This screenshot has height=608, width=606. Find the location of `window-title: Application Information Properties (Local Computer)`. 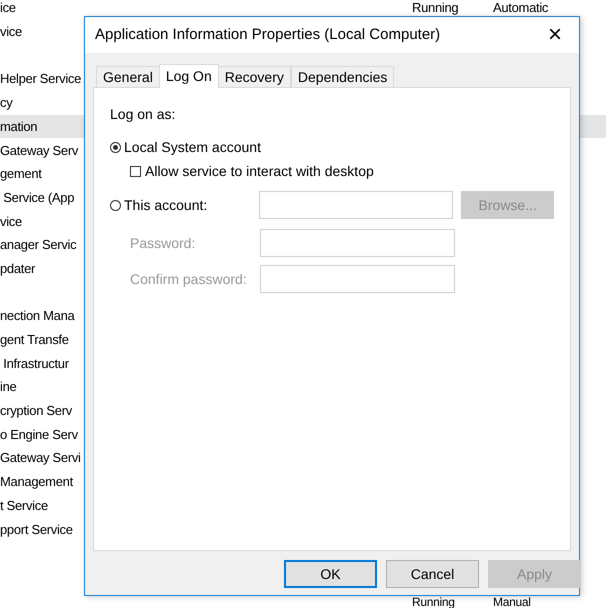

window-title: Application Information Properties (Local Computer) is located at coordinates (267, 34).